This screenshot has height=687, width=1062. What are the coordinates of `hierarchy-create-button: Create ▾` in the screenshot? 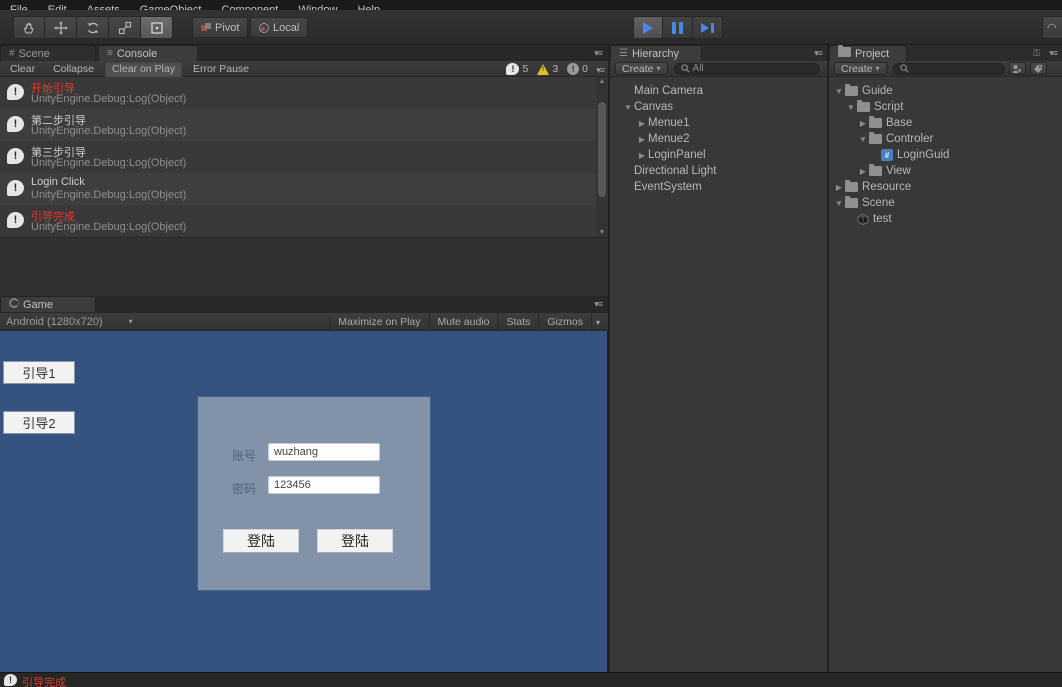 It's located at (641, 68).